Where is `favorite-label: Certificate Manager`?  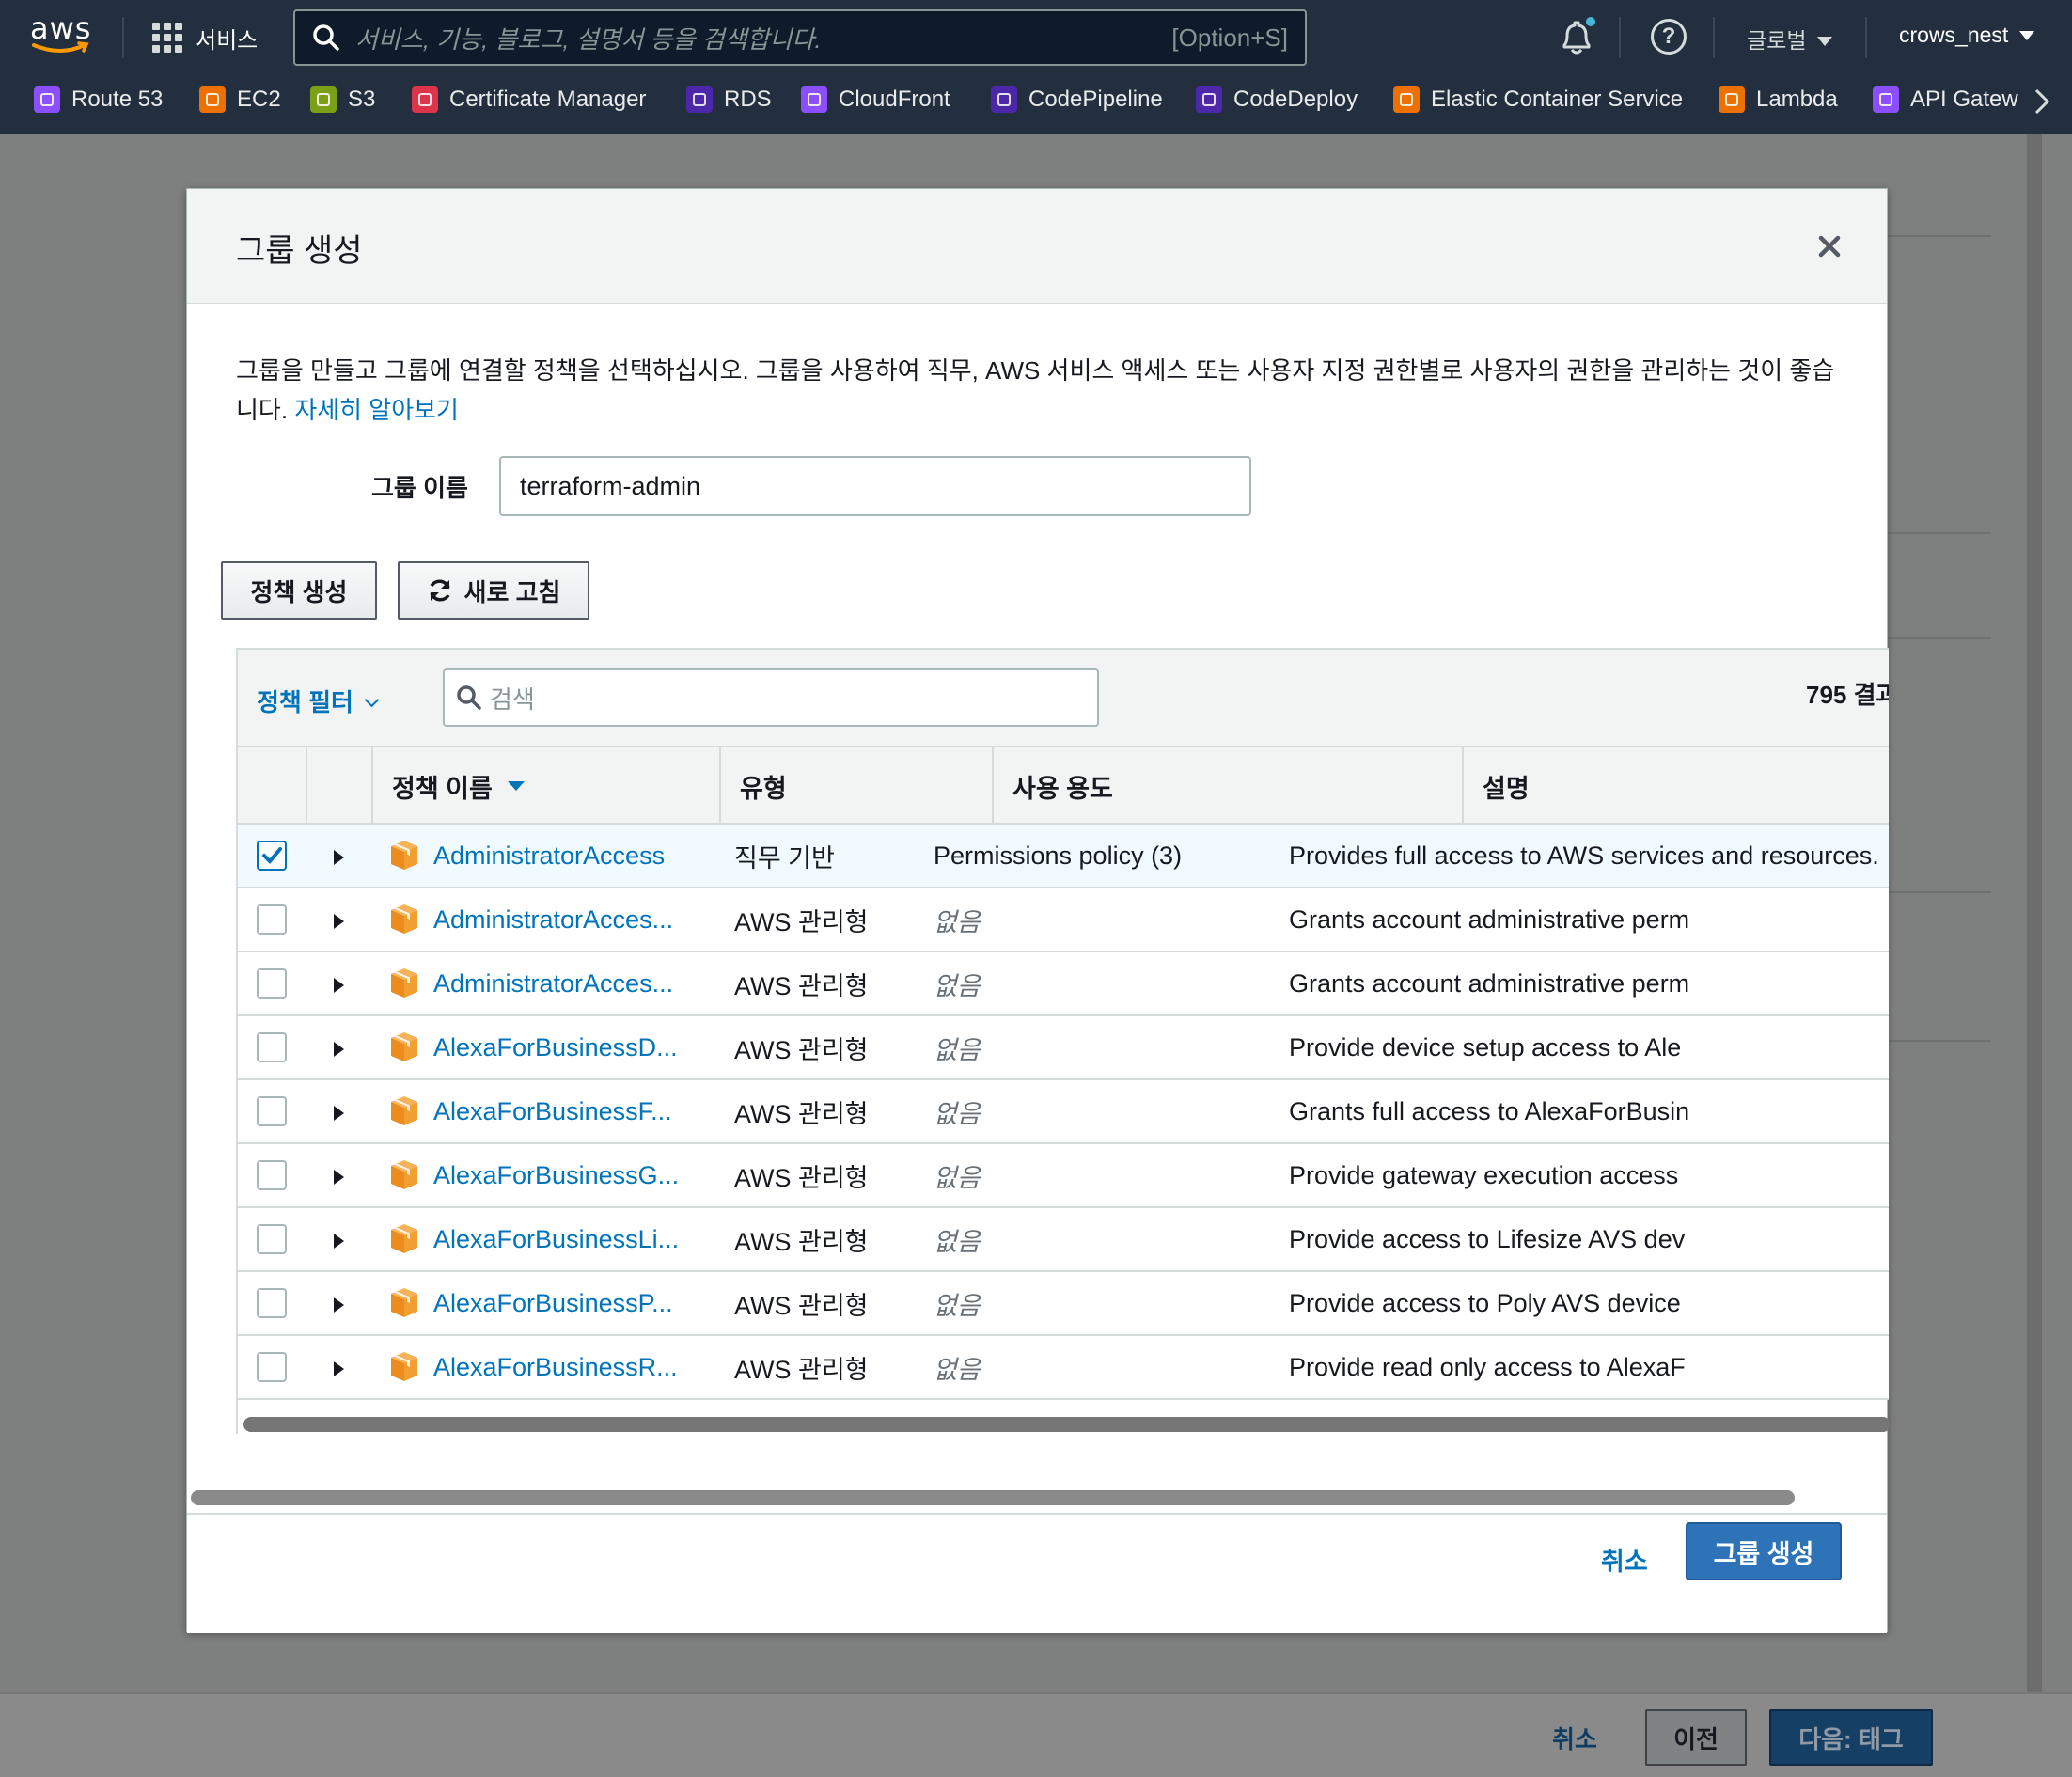 favorite-label: Certificate Manager is located at coordinates (548, 99).